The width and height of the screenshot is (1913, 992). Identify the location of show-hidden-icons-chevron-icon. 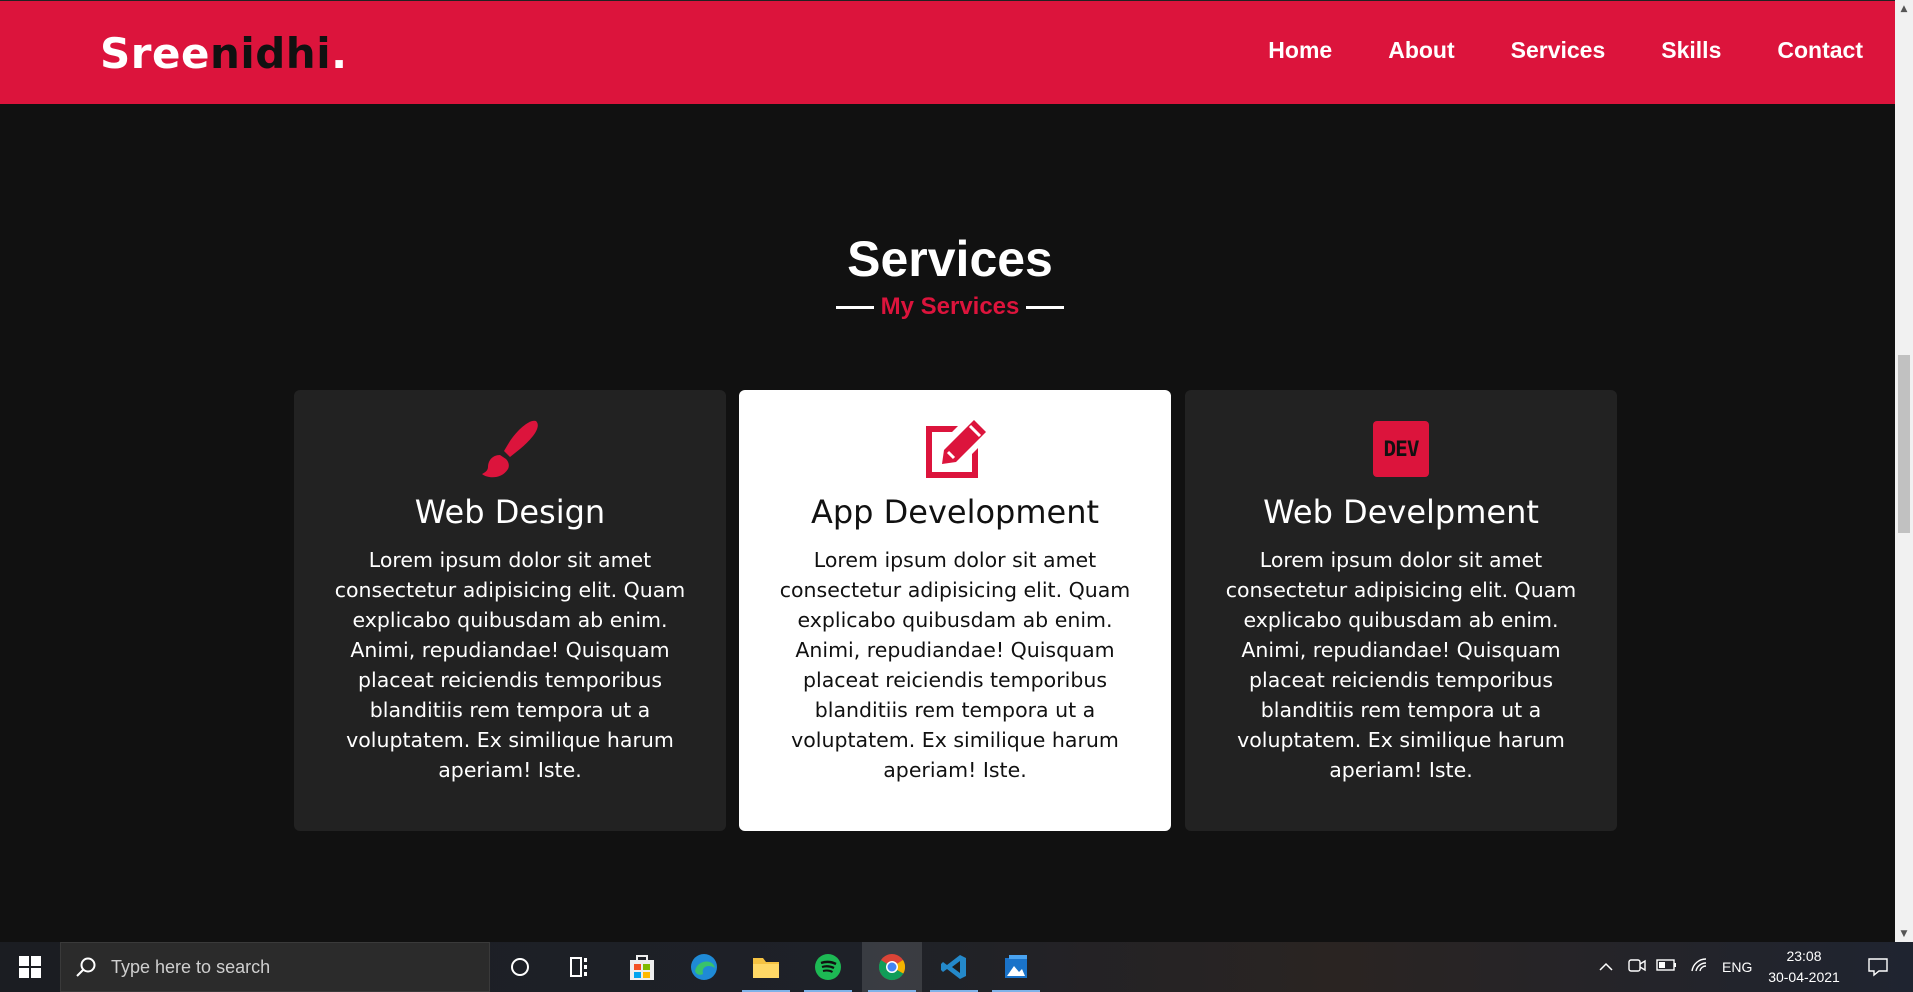
(1606, 967).